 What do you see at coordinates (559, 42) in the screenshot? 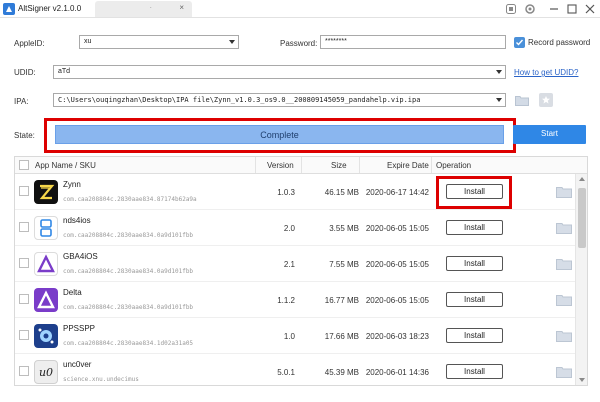
I see `record-password-label: Record password` at bounding box center [559, 42].